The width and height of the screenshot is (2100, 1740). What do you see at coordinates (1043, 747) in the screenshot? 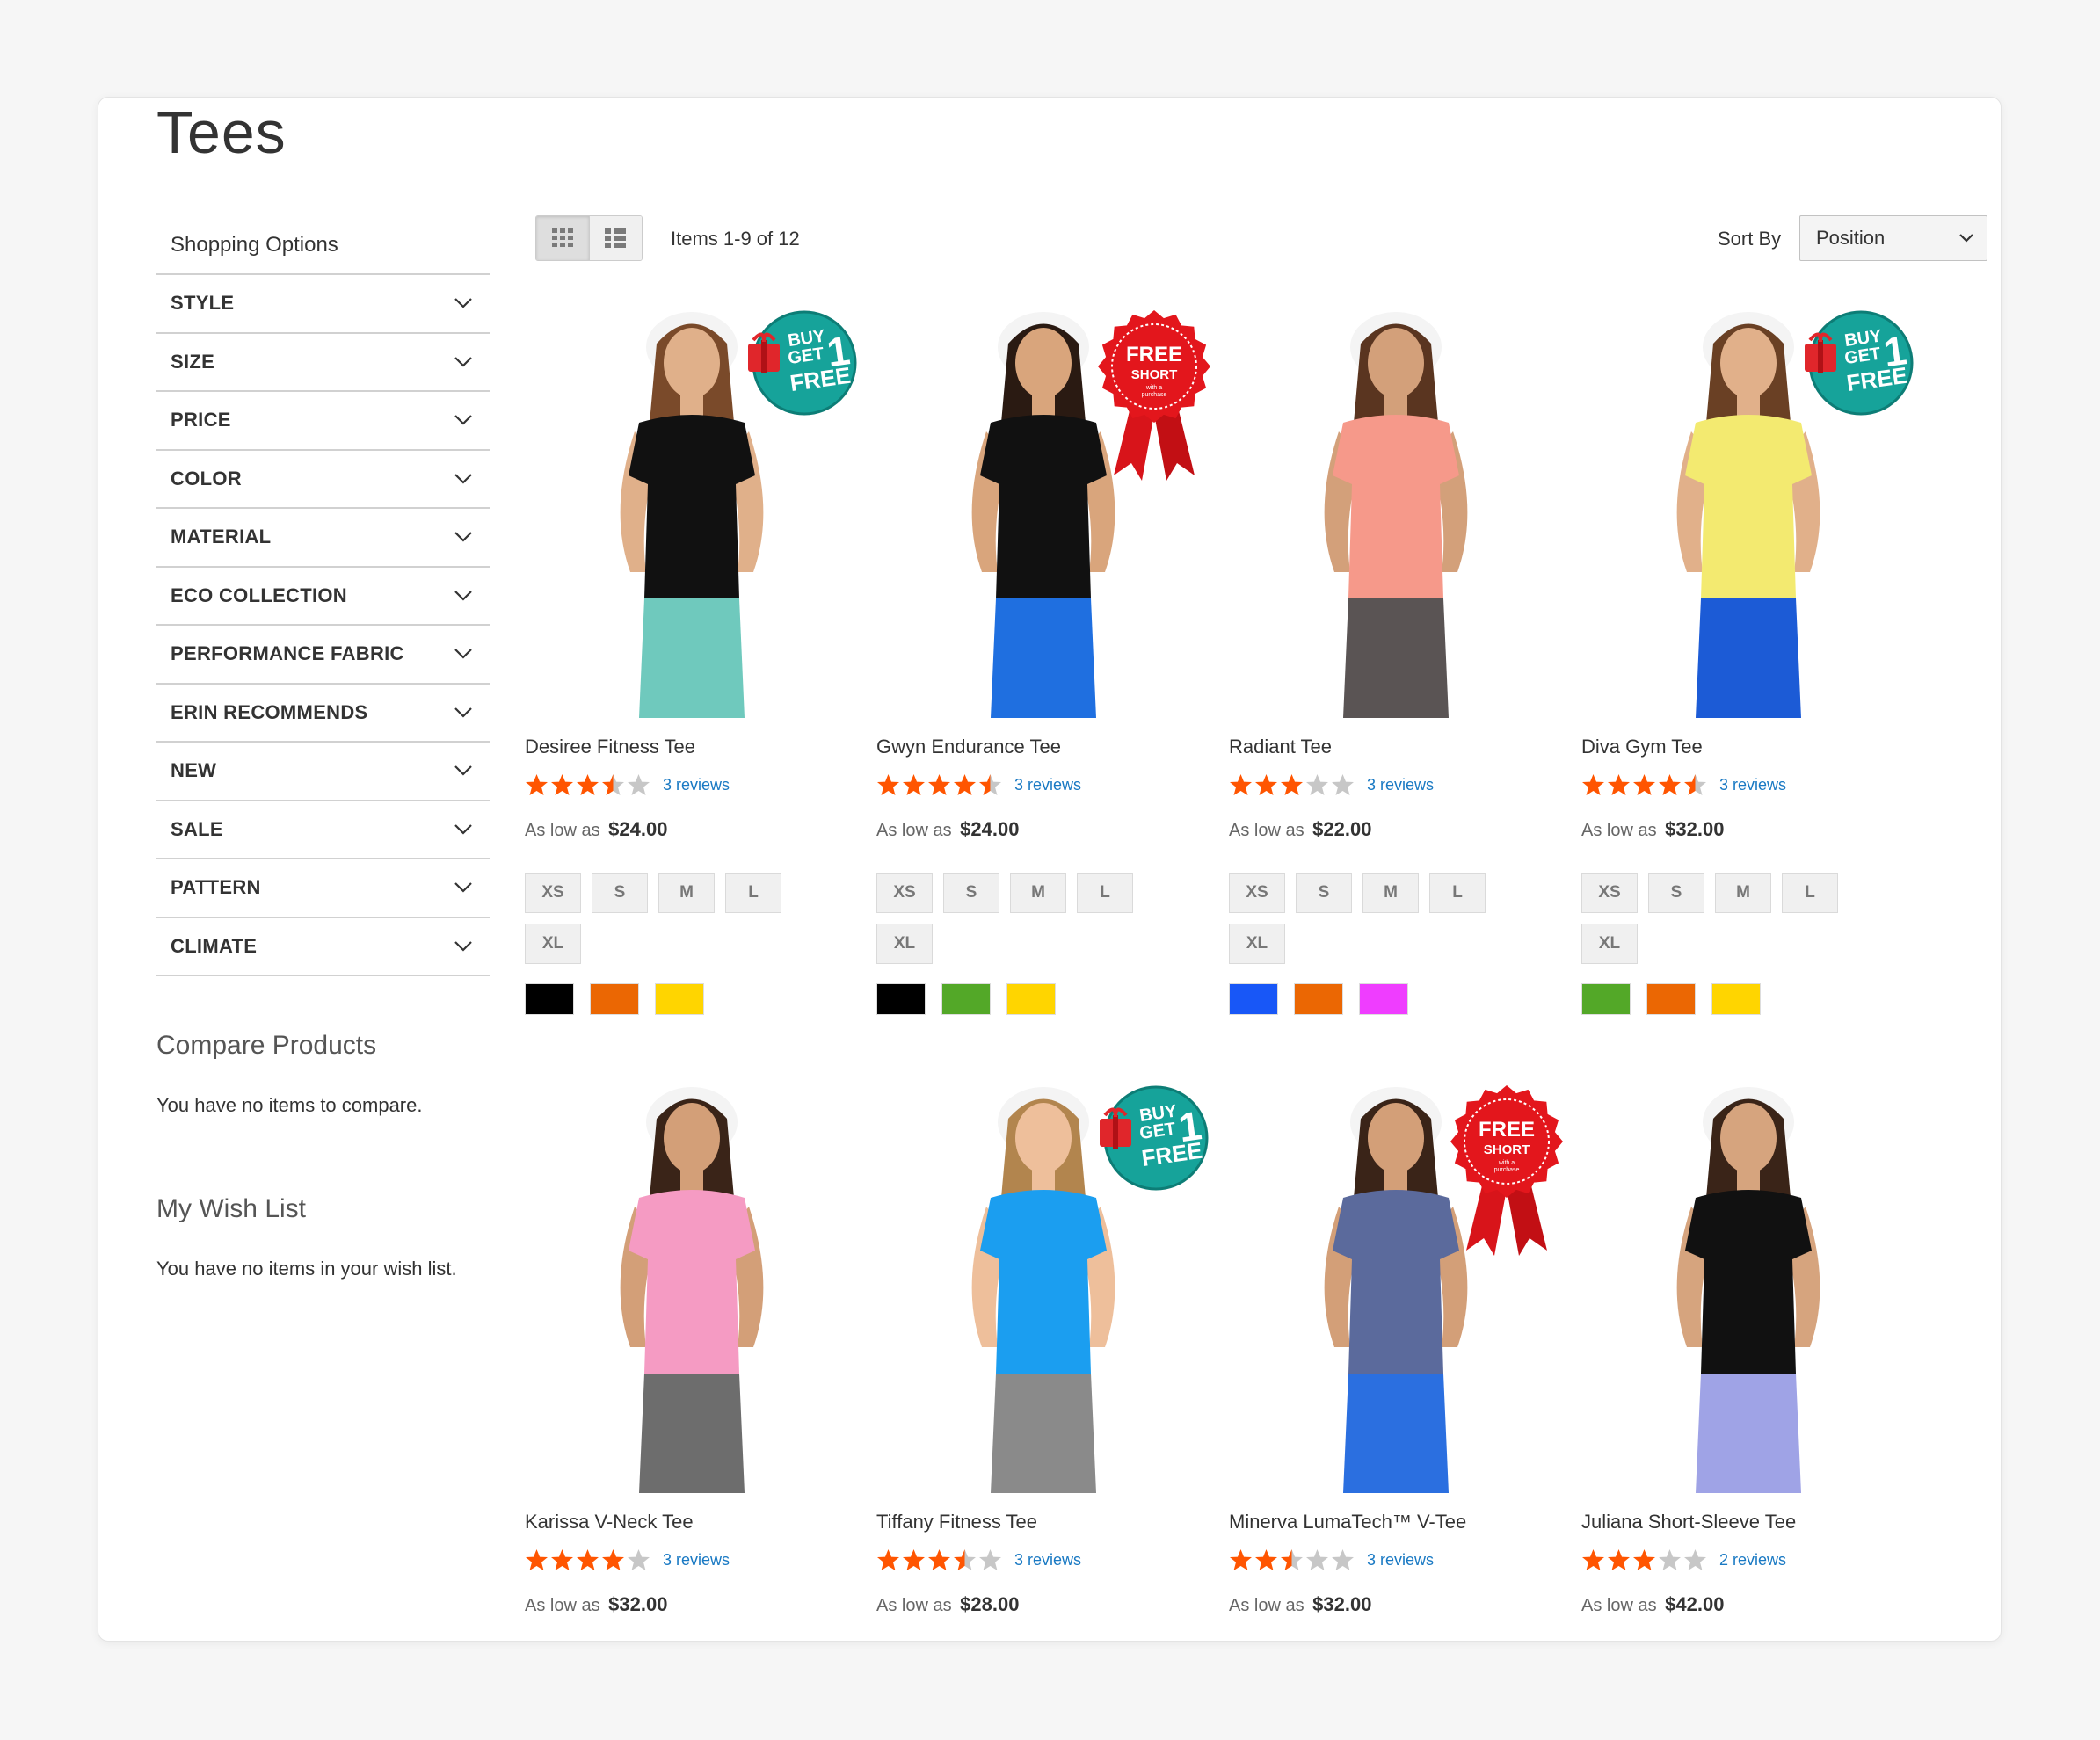
I see `product-name-link: Gwyn Endurance Tee` at bounding box center [1043, 747].